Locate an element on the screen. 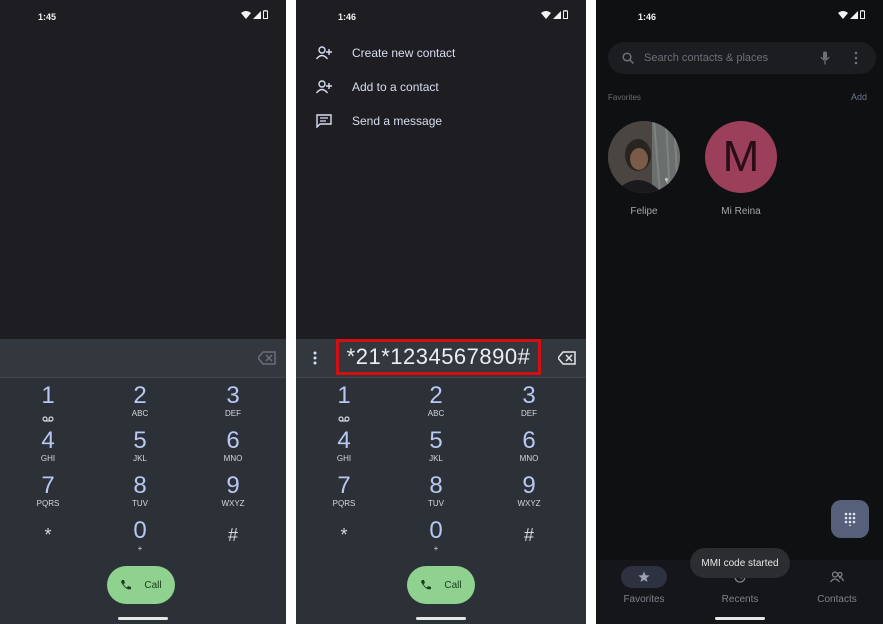 This screenshot has width=883, height=624. add-favorite-link: Add is located at coordinates (859, 97).